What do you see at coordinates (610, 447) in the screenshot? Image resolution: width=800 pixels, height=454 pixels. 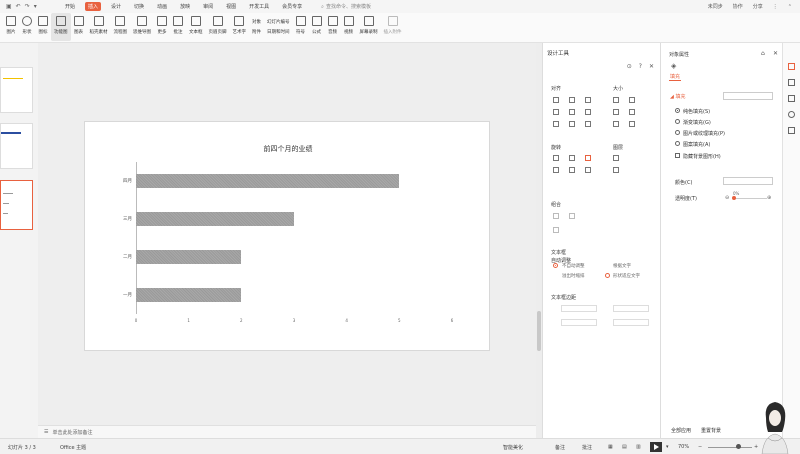 I see `normal-view-icon: ▦` at bounding box center [610, 447].